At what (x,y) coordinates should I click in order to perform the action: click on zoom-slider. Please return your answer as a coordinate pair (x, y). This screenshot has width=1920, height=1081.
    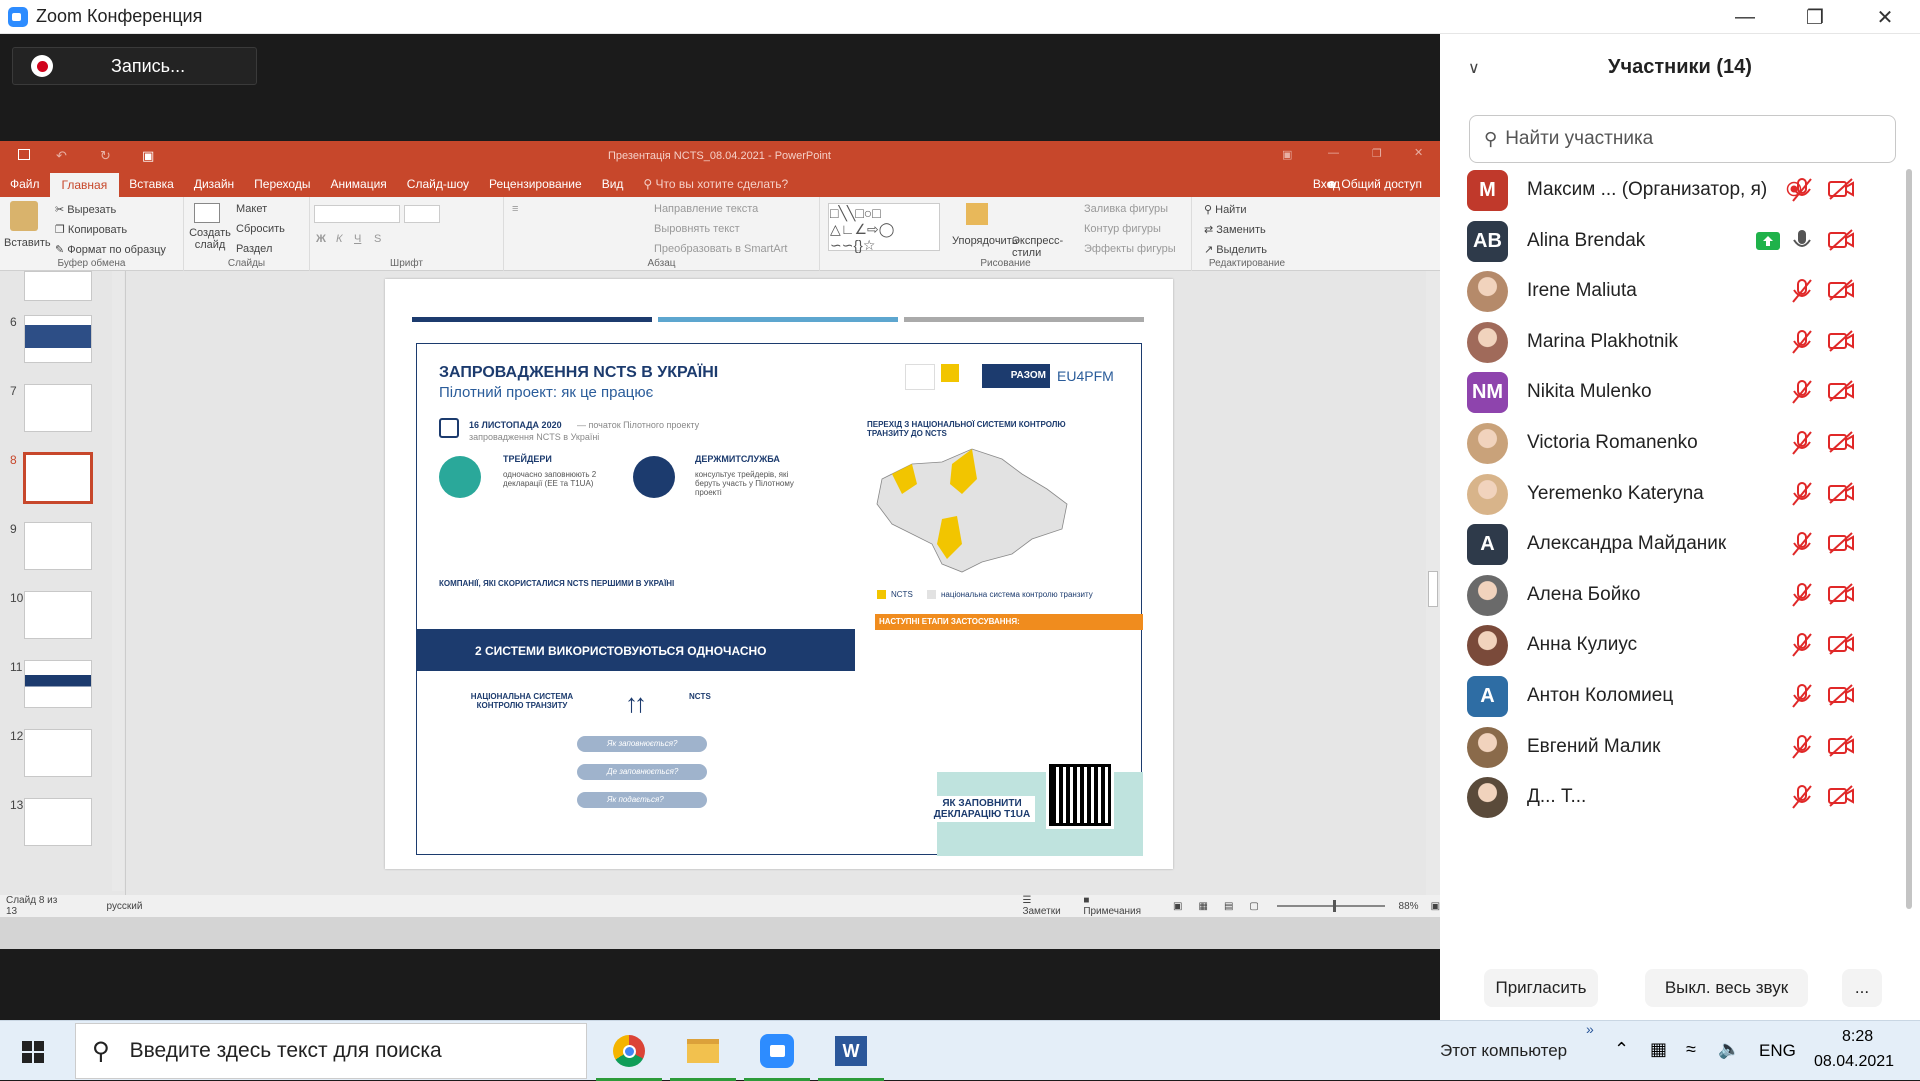
    Looking at the image, I should click on (1330, 906).